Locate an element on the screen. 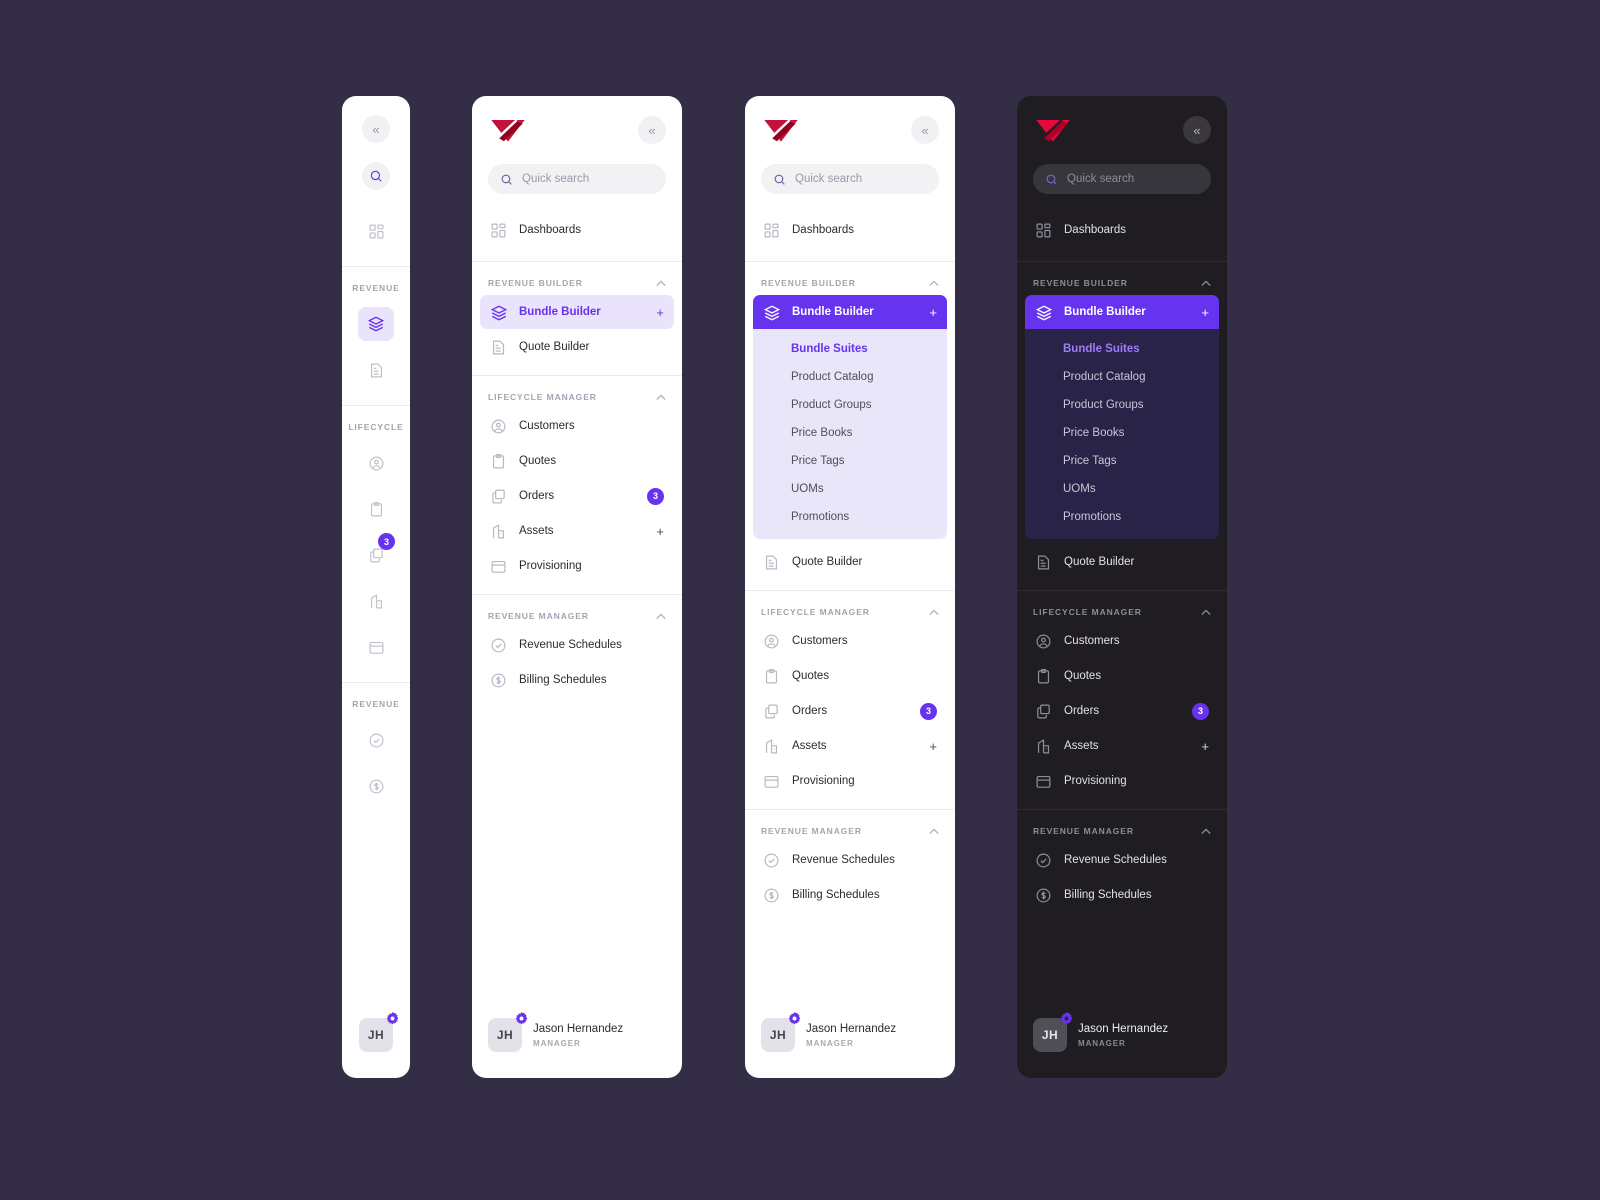 The image size is (1600, 1200). sidebar-item-bundle-builder is located at coordinates (376, 324).